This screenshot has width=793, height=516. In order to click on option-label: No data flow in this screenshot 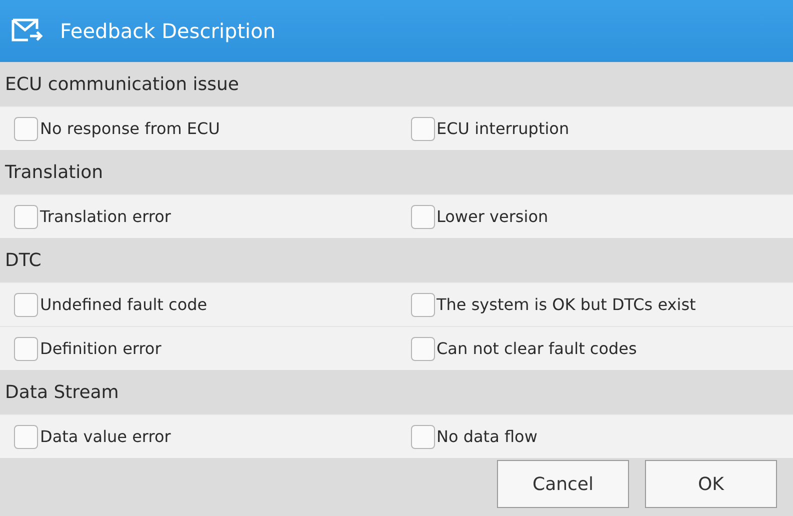, I will do `click(487, 436)`.